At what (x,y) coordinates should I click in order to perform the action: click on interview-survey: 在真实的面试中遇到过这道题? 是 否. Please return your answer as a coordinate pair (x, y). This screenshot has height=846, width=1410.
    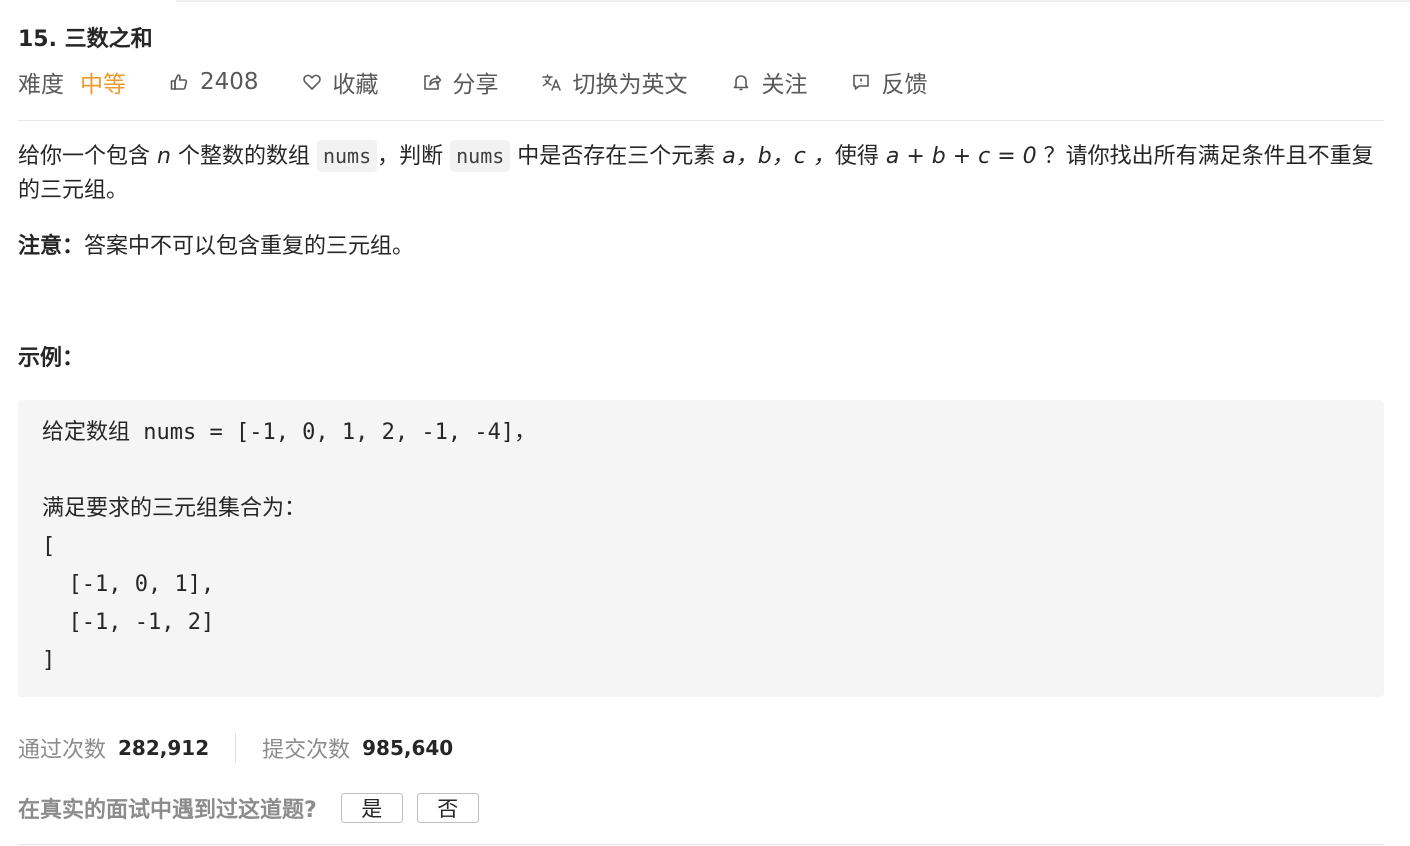
    Looking at the image, I should click on (255, 808).